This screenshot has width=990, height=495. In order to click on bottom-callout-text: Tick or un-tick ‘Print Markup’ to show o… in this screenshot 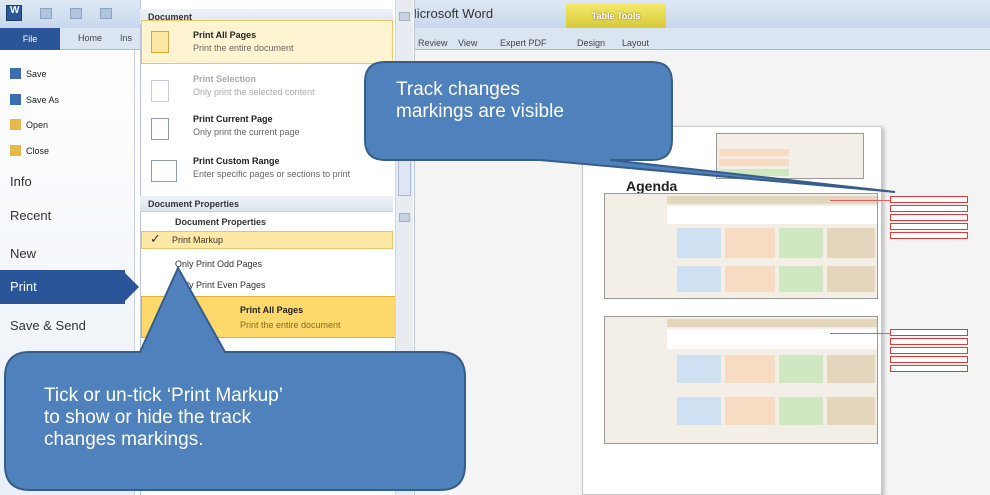, I will do `click(163, 417)`.